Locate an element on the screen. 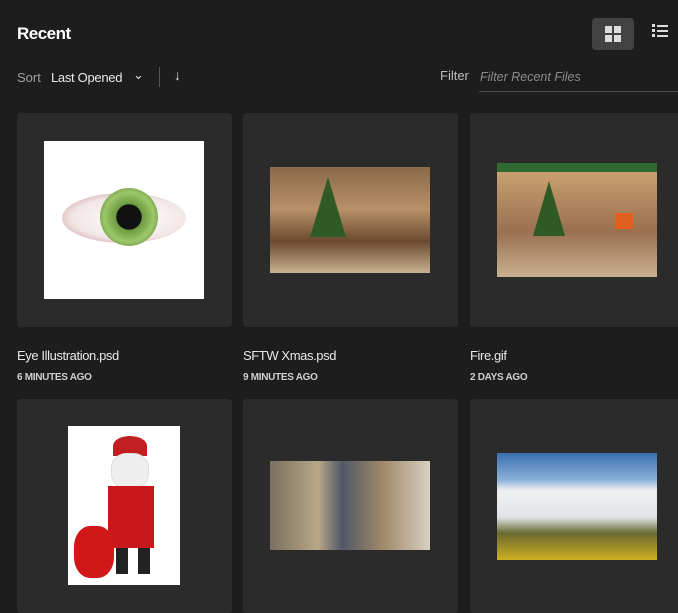 This screenshot has width=678, height=613. file-card-santa is located at coordinates (124, 506).